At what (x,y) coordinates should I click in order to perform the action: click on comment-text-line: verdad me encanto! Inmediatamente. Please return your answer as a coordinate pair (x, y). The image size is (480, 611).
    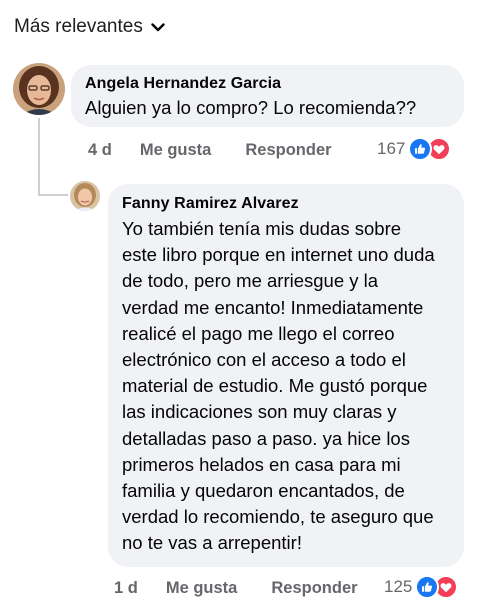
    Looking at the image, I should click on (273, 307).